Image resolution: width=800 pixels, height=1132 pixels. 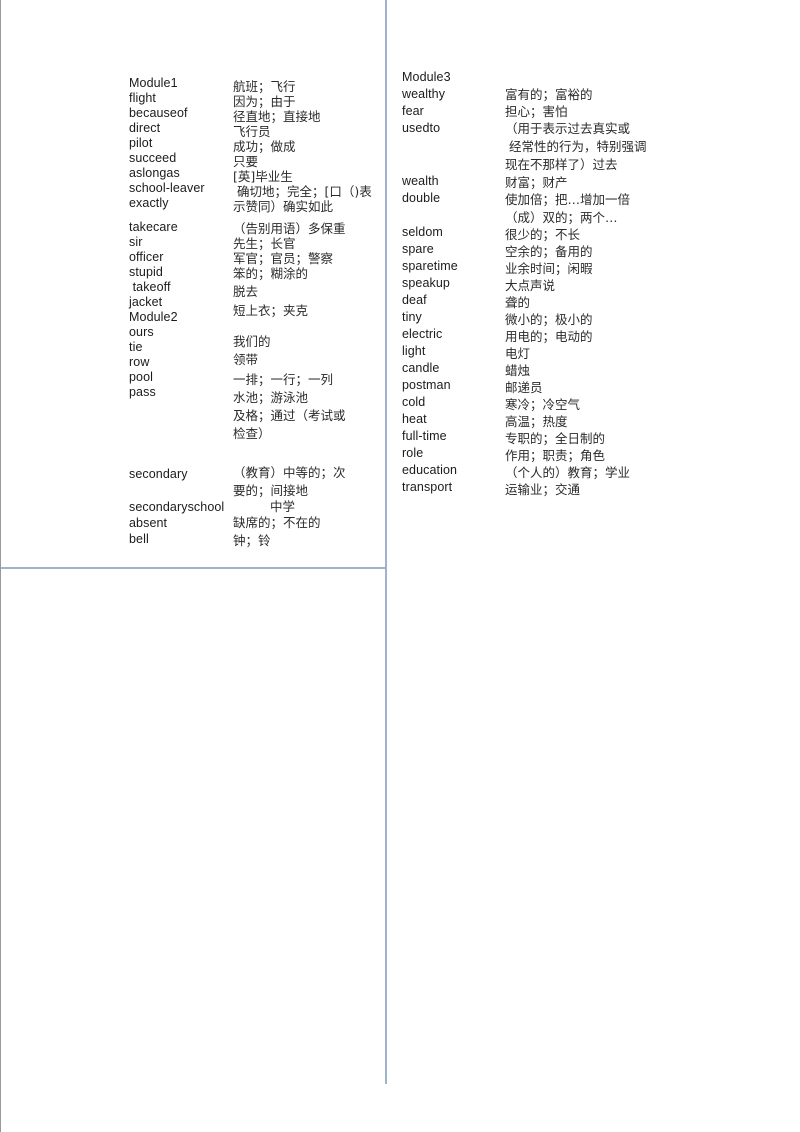 What do you see at coordinates (141, 143) in the screenshot?
I see `vocabulary-term: pilot` at bounding box center [141, 143].